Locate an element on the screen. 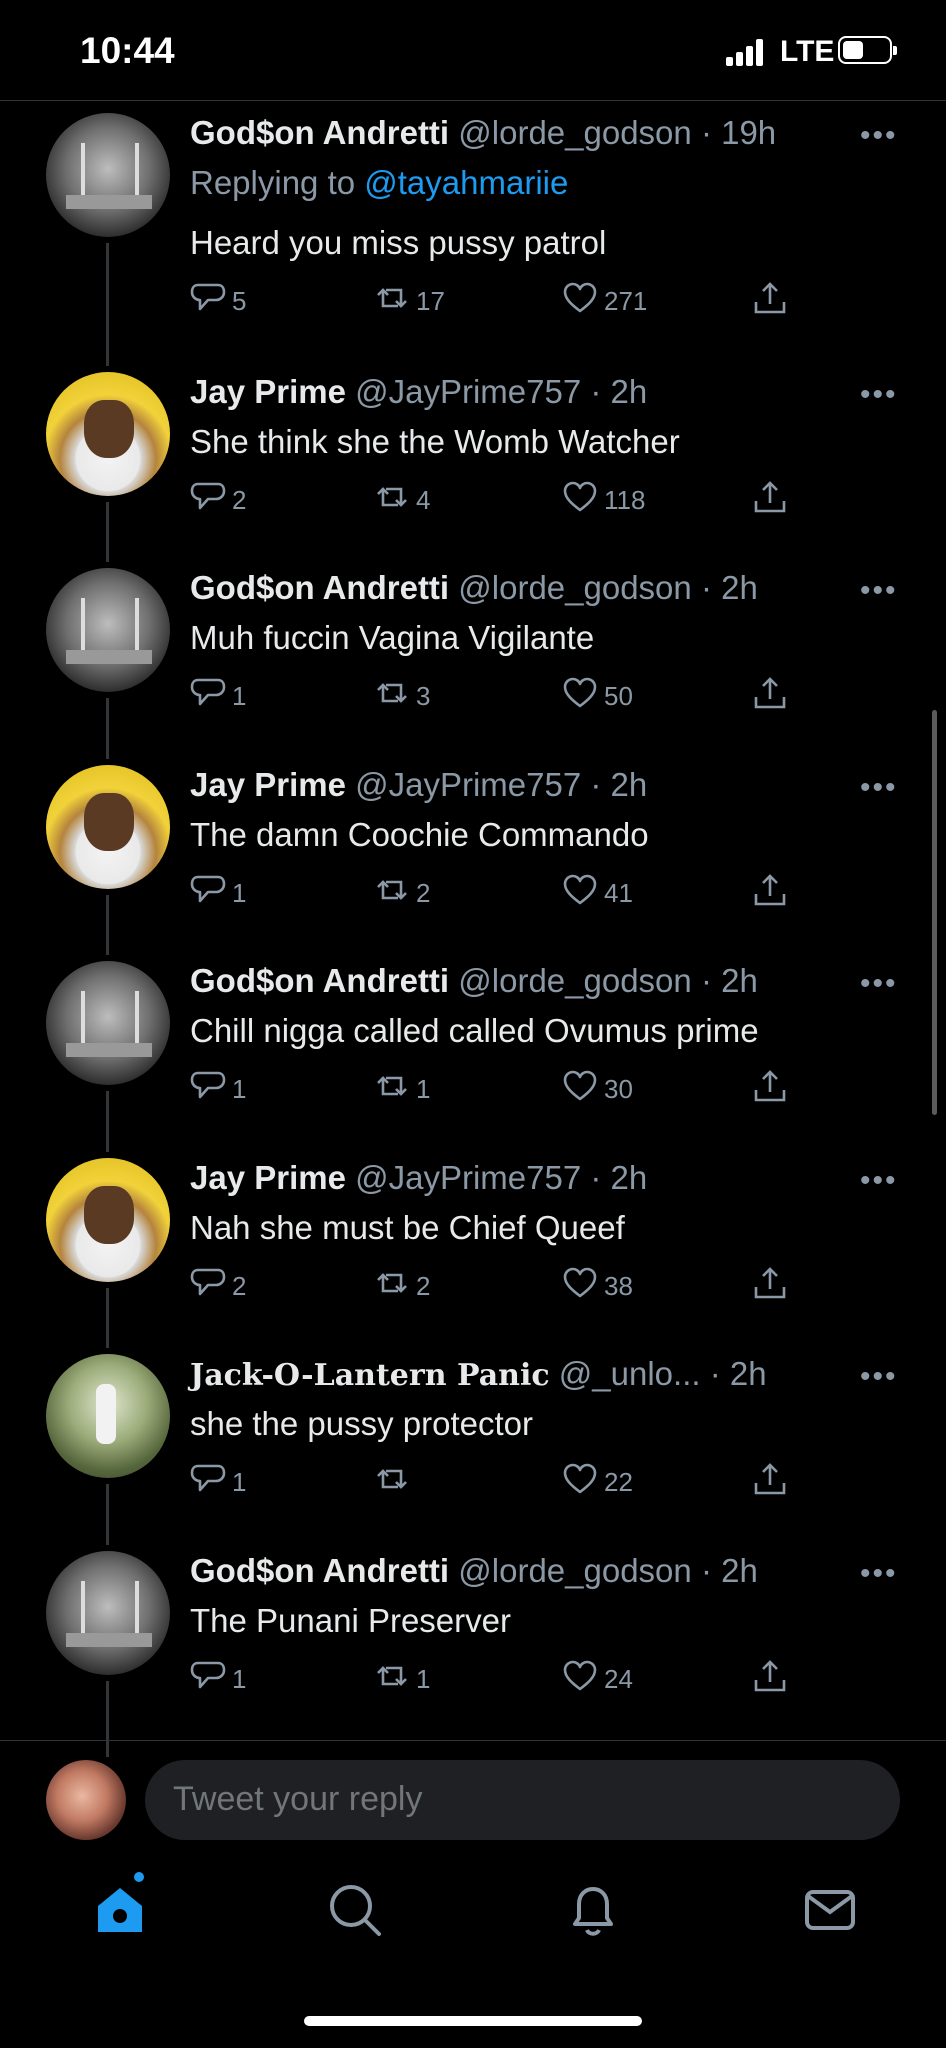 The width and height of the screenshot is (946, 2048). reply-count: 1 is located at coordinates (239, 1088).